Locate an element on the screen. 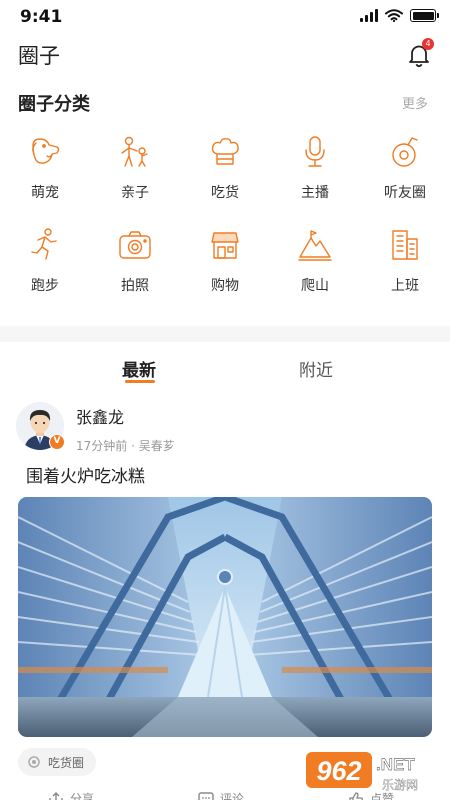  status-icons is located at coordinates (399, 15).